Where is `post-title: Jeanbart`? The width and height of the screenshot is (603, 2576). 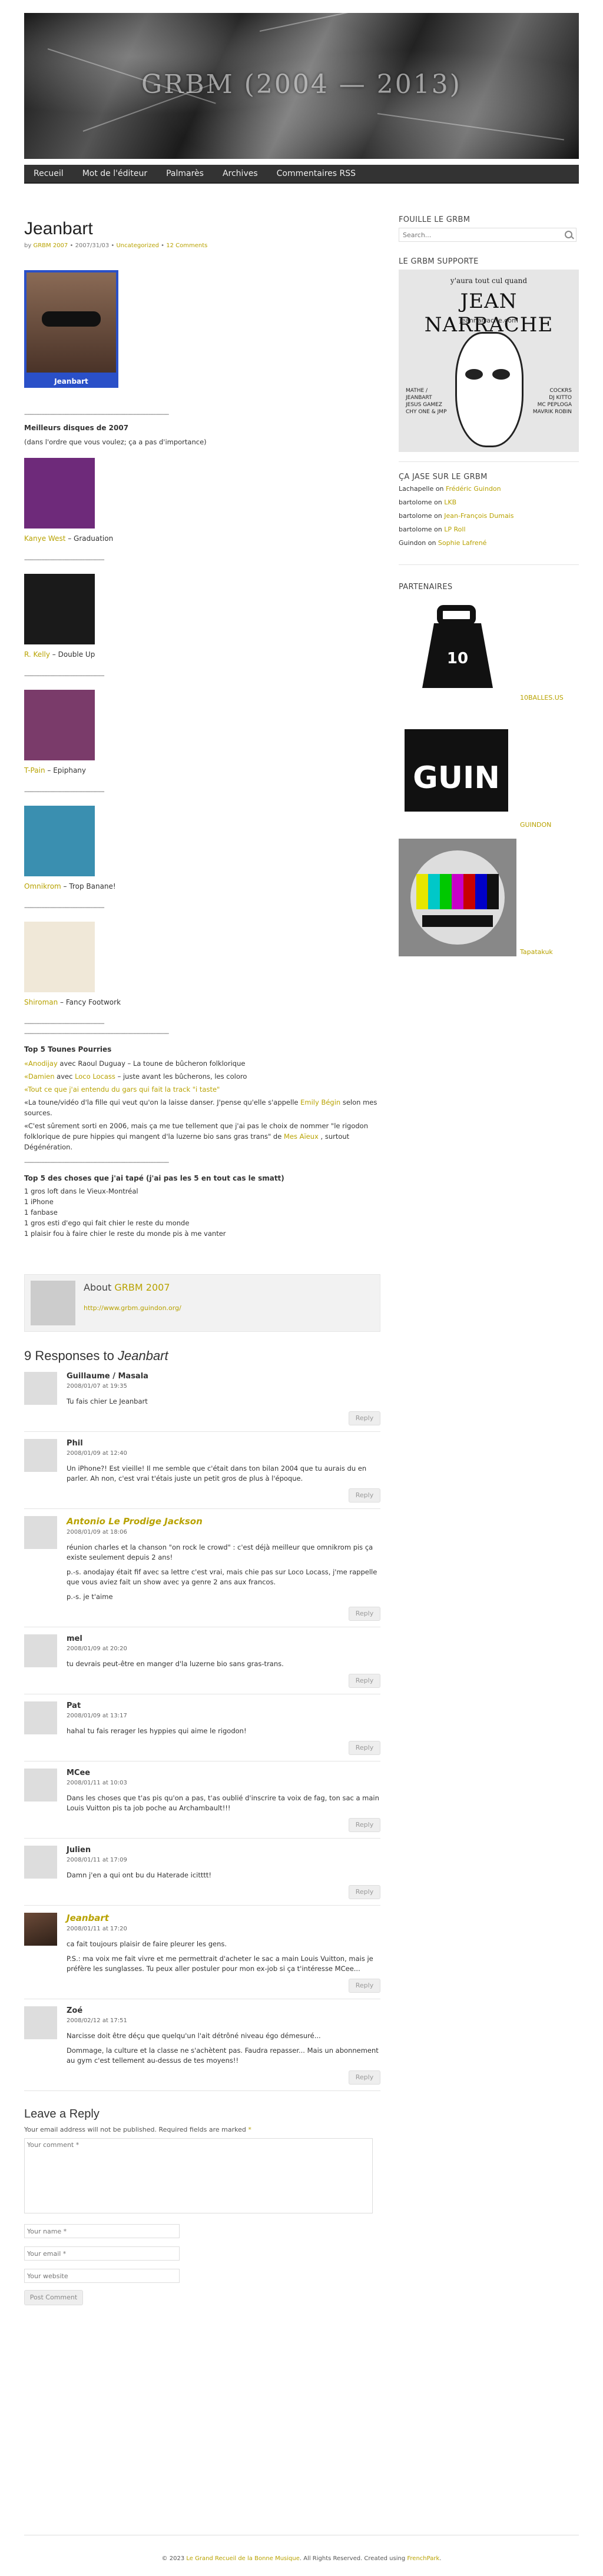 post-title: Jeanbart is located at coordinates (58, 228).